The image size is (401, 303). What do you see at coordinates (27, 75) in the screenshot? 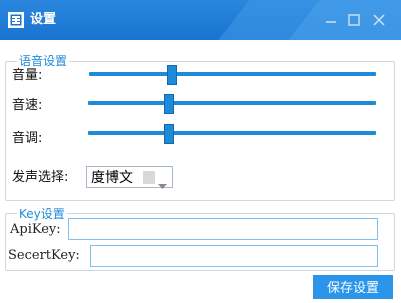
I see `volume-label: 音量:` at bounding box center [27, 75].